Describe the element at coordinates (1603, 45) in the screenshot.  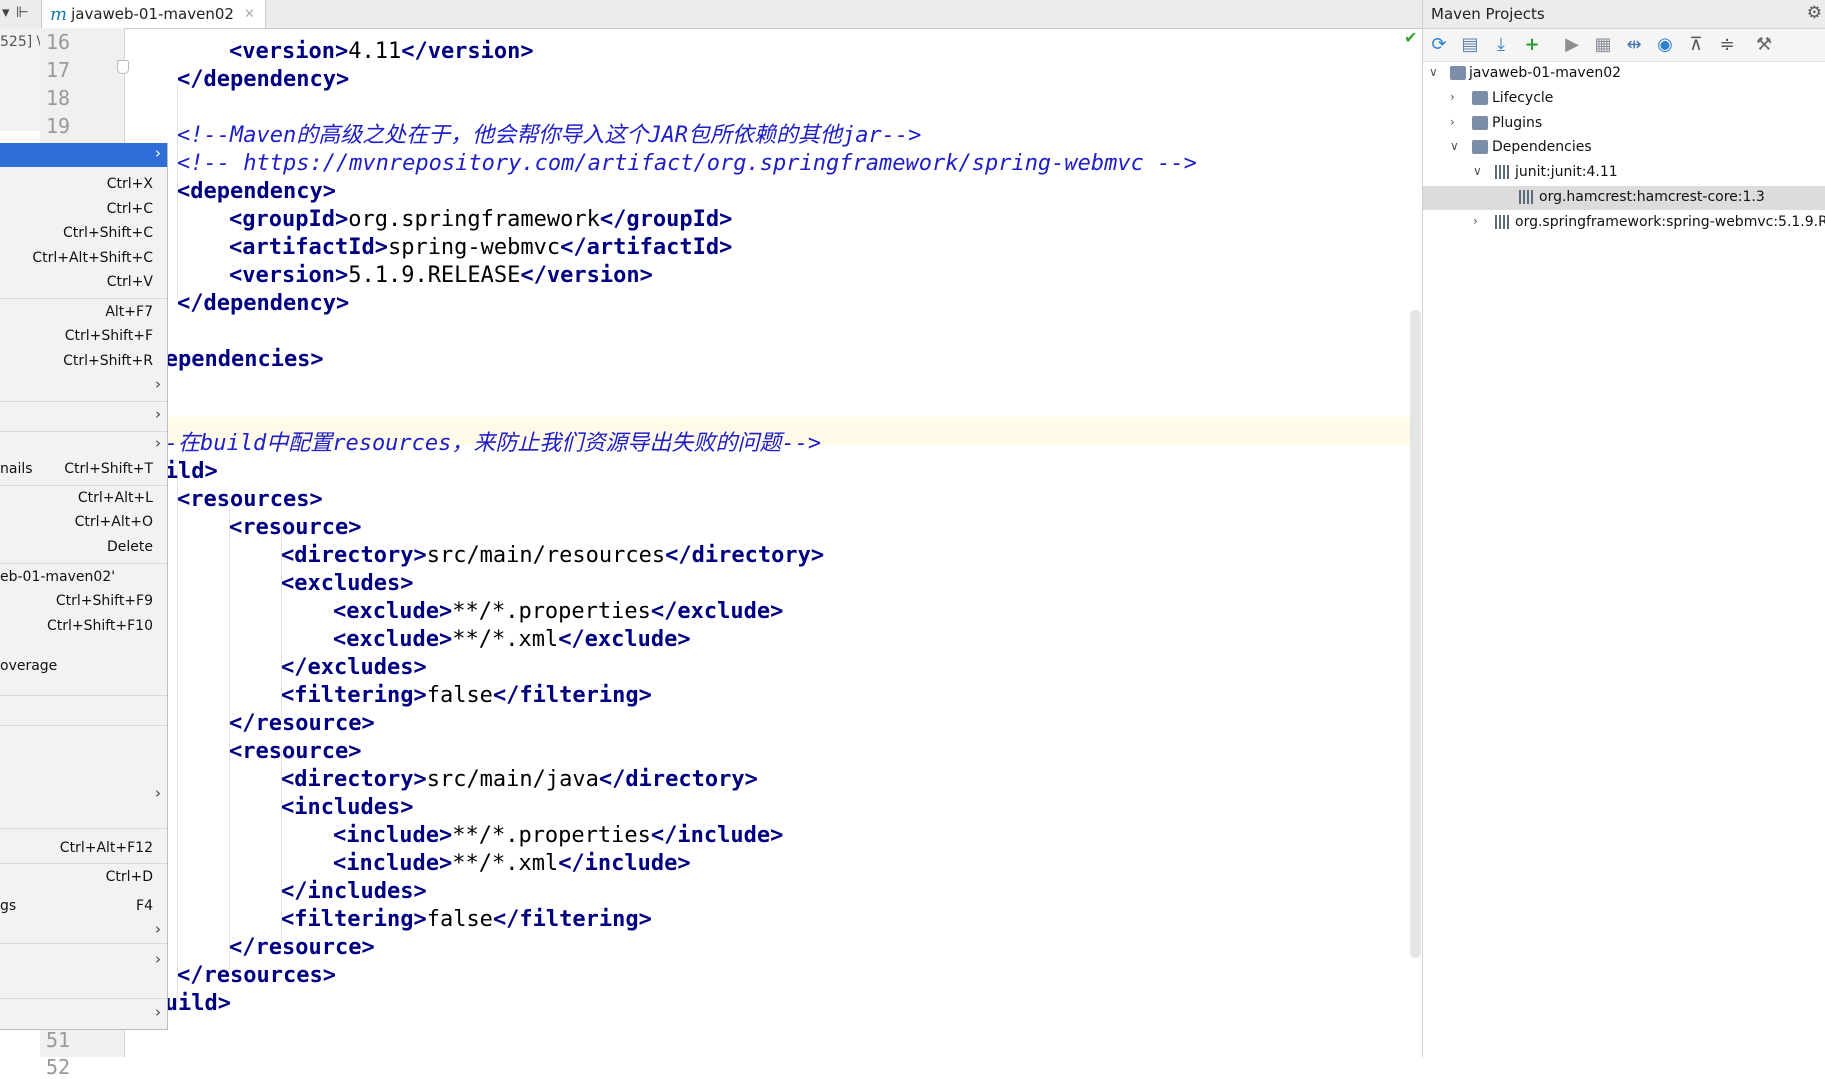
I see `execute-goal-icon: ▦` at that location.